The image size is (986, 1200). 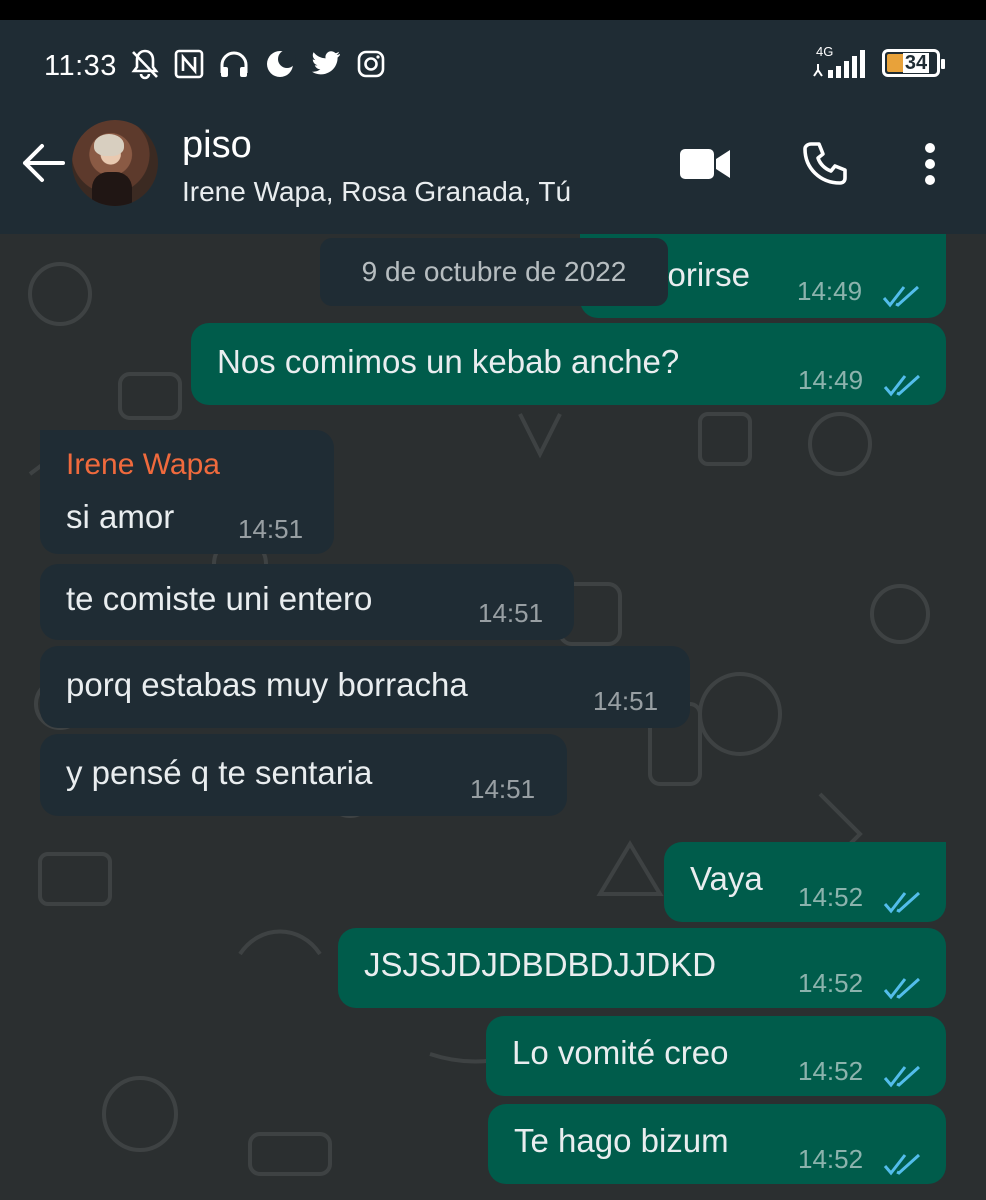 I want to click on message-sender: Irene Wapa, so click(x=143, y=465).